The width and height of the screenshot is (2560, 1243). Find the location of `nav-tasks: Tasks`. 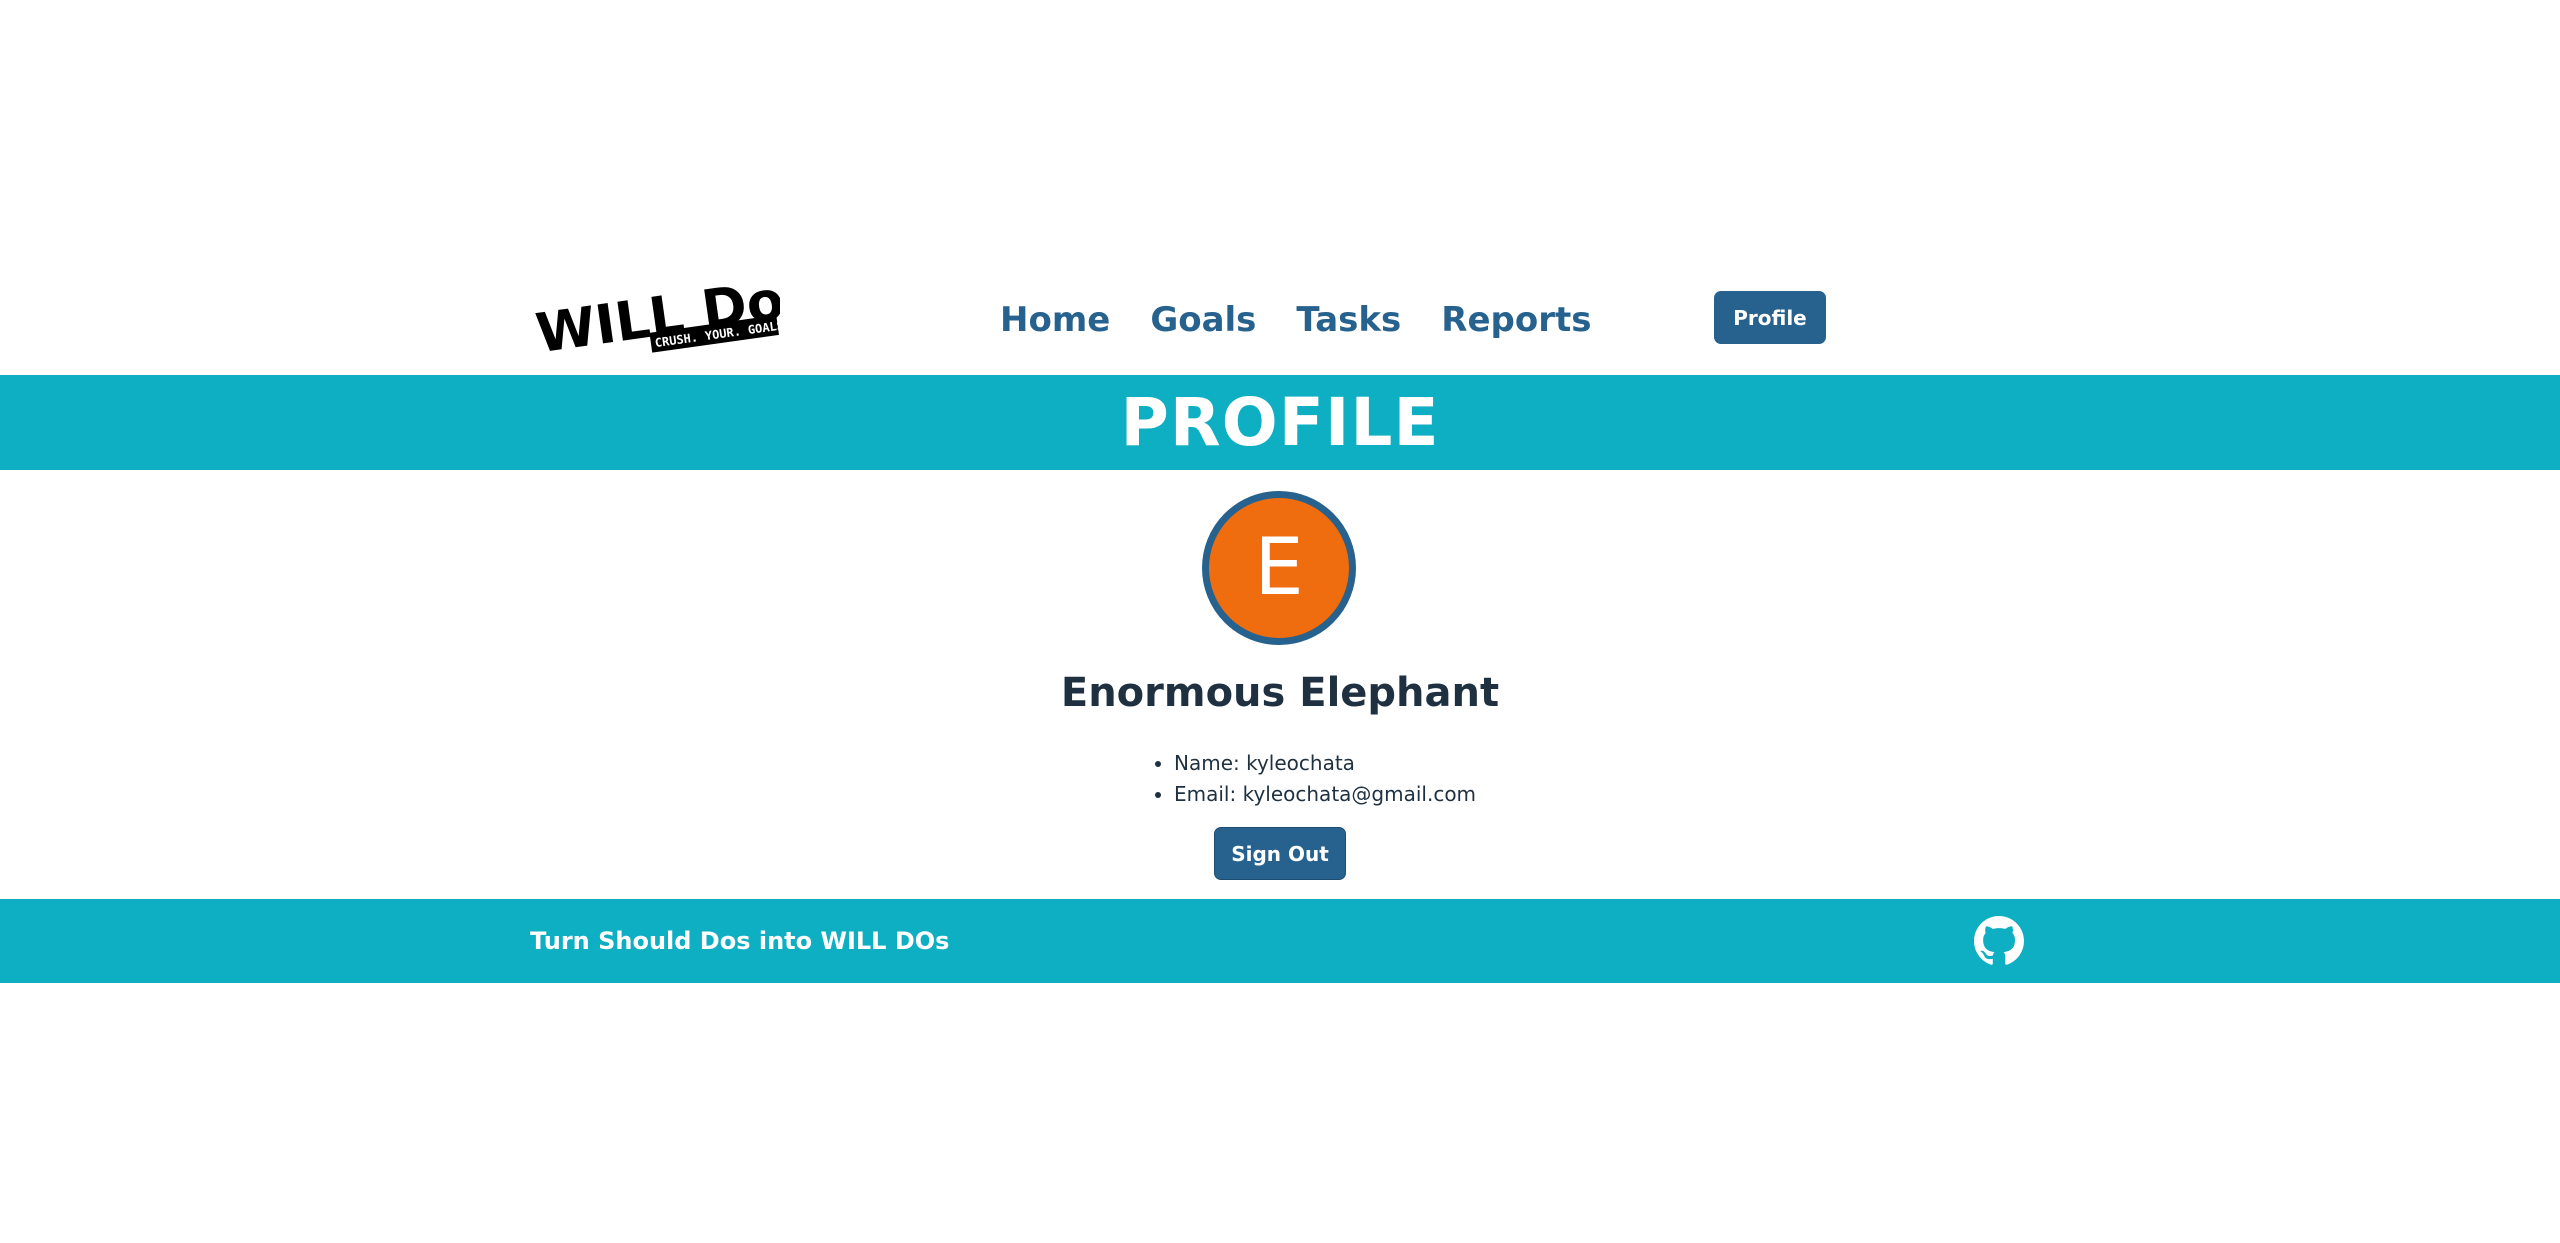

nav-tasks: Tasks is located at coordinates (1348, 320).